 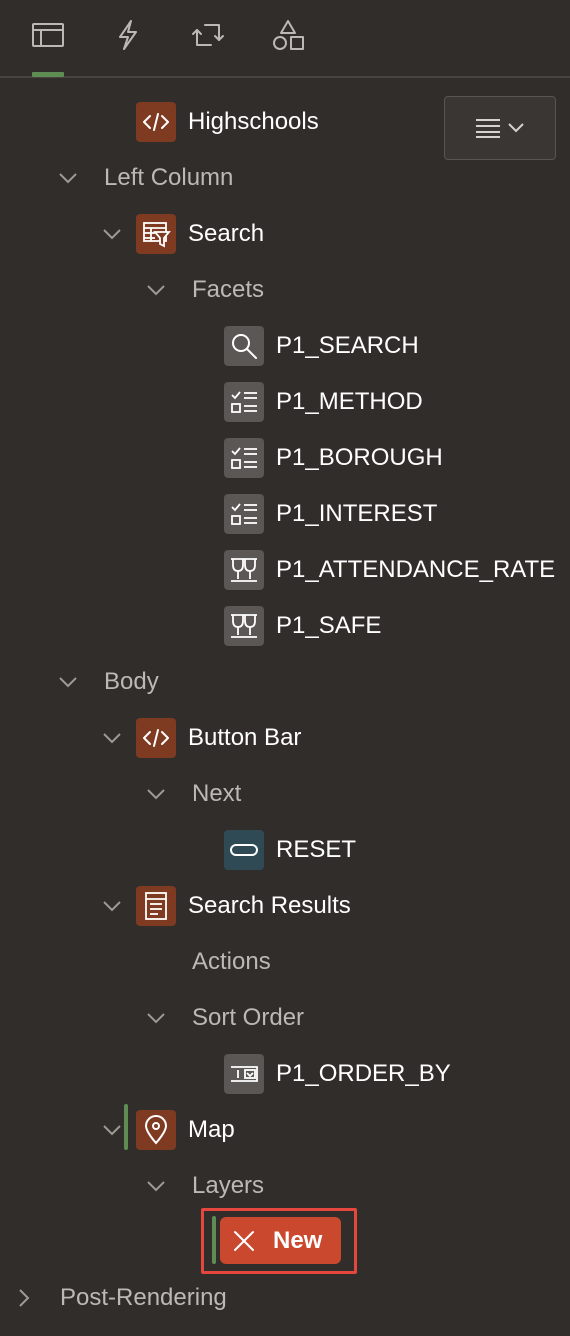 What do you see at coordinates (244, 1240) in the screenshot?
I see `close-icon` at bounding box center [244, 1240].